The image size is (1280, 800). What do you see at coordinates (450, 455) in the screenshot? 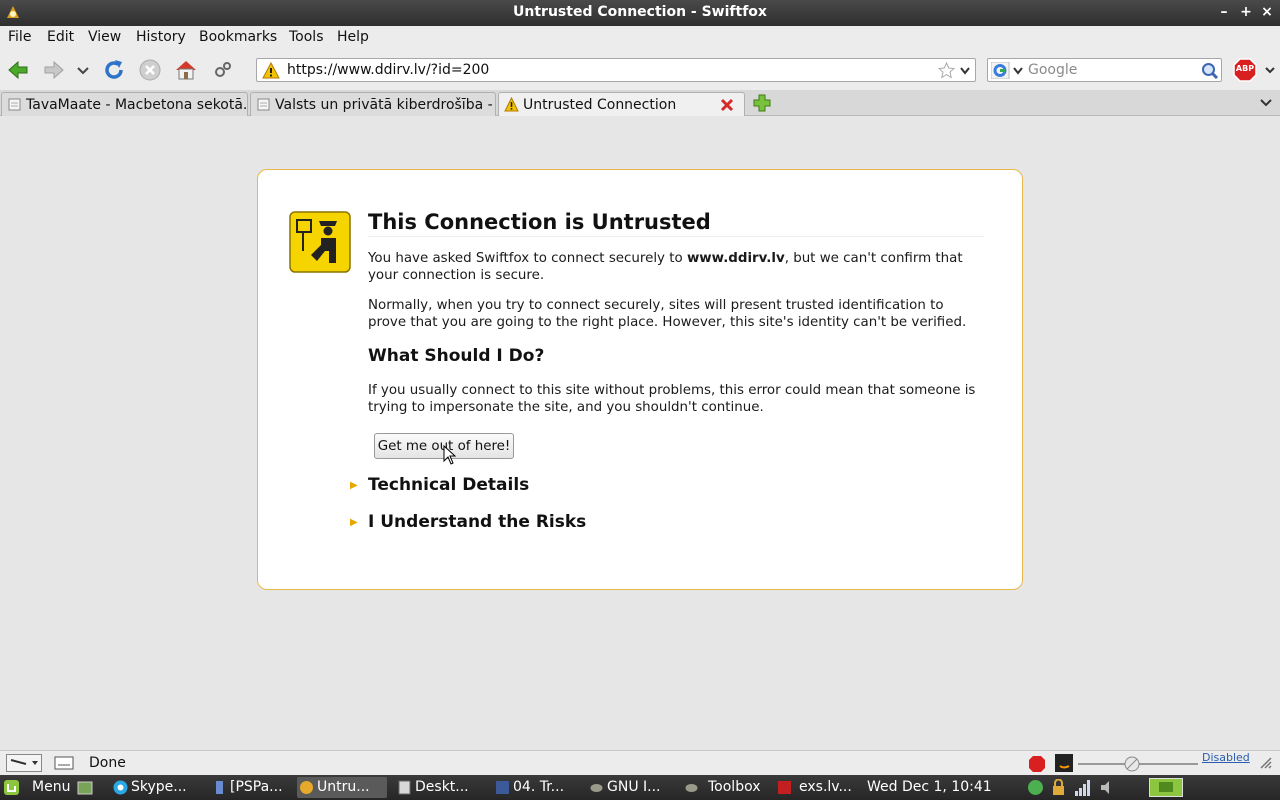
I see `mouse-cursor-icon` at bounding box center [450, 455].